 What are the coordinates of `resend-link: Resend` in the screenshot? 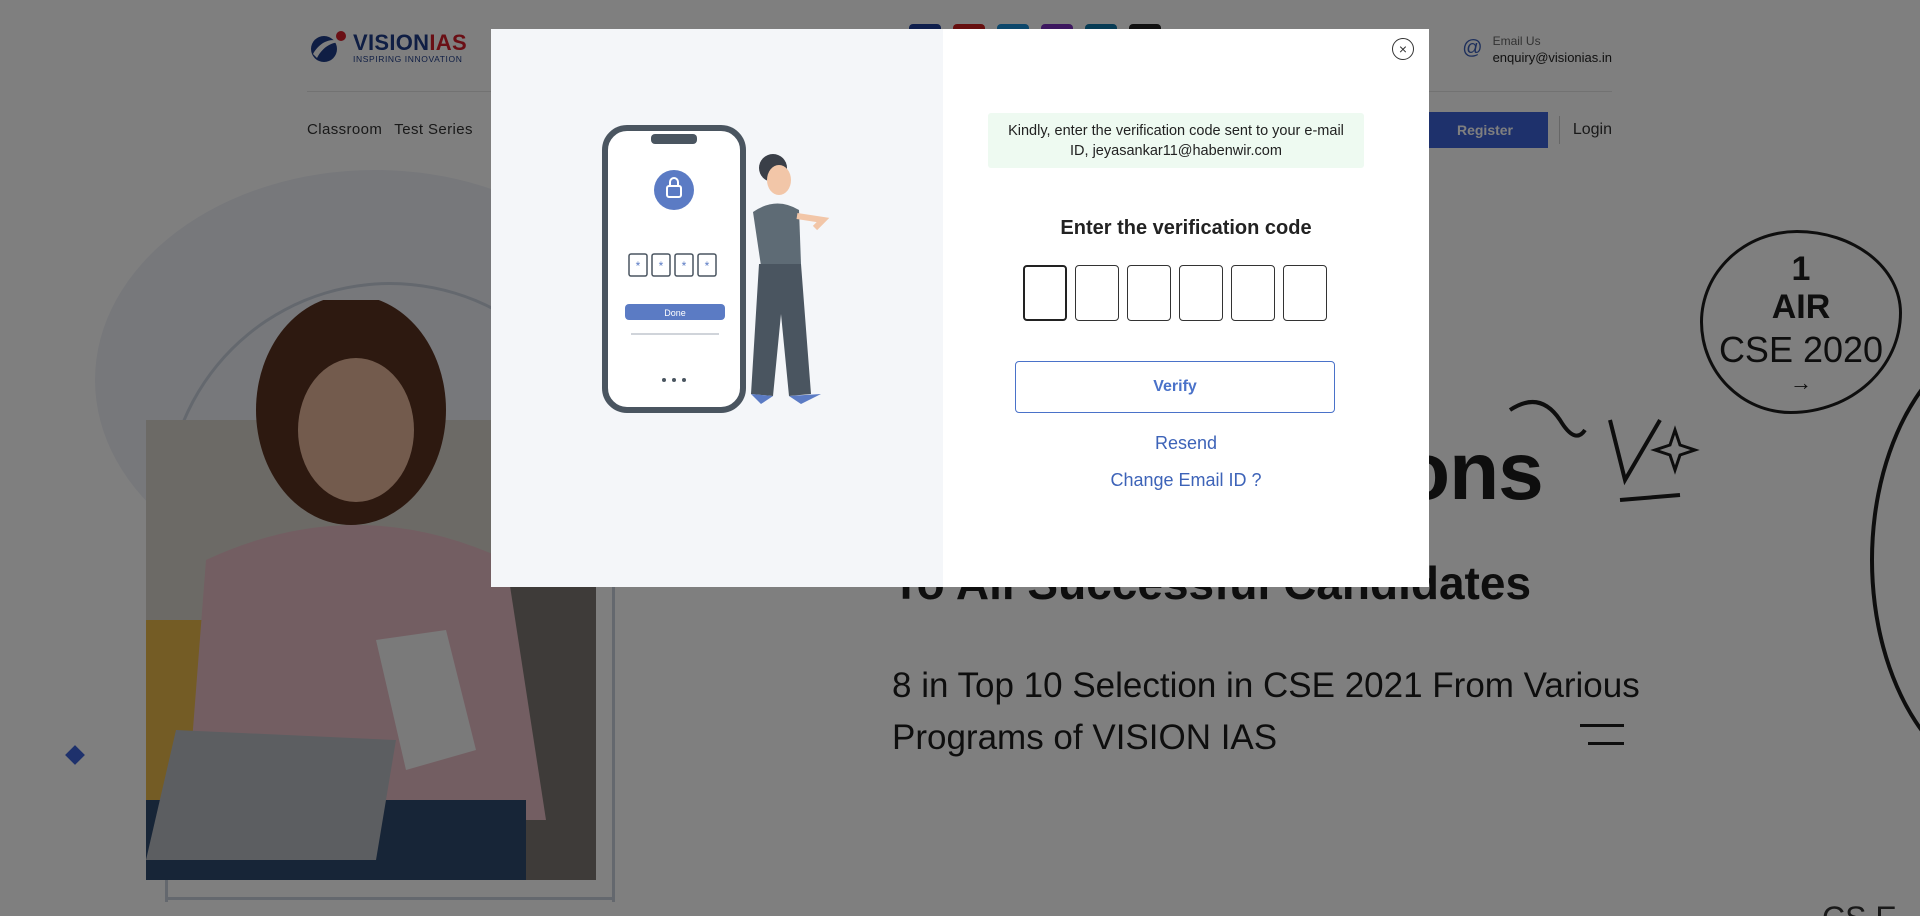 It's located at (1186, 443).